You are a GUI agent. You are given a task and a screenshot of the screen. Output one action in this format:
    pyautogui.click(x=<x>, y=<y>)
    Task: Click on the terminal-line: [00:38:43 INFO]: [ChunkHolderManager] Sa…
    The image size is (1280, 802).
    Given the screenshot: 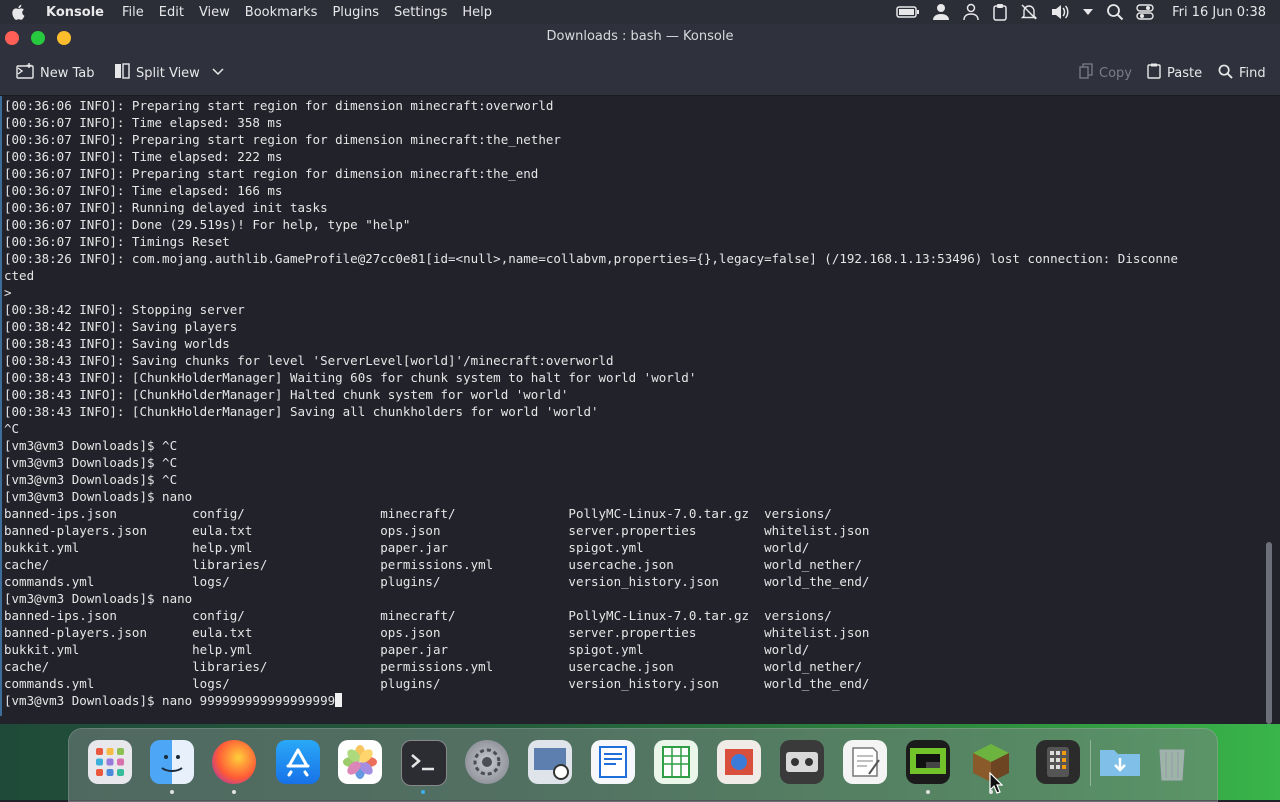 What is the action you would take?
    pyautogui.click(x=301, y=411)
    